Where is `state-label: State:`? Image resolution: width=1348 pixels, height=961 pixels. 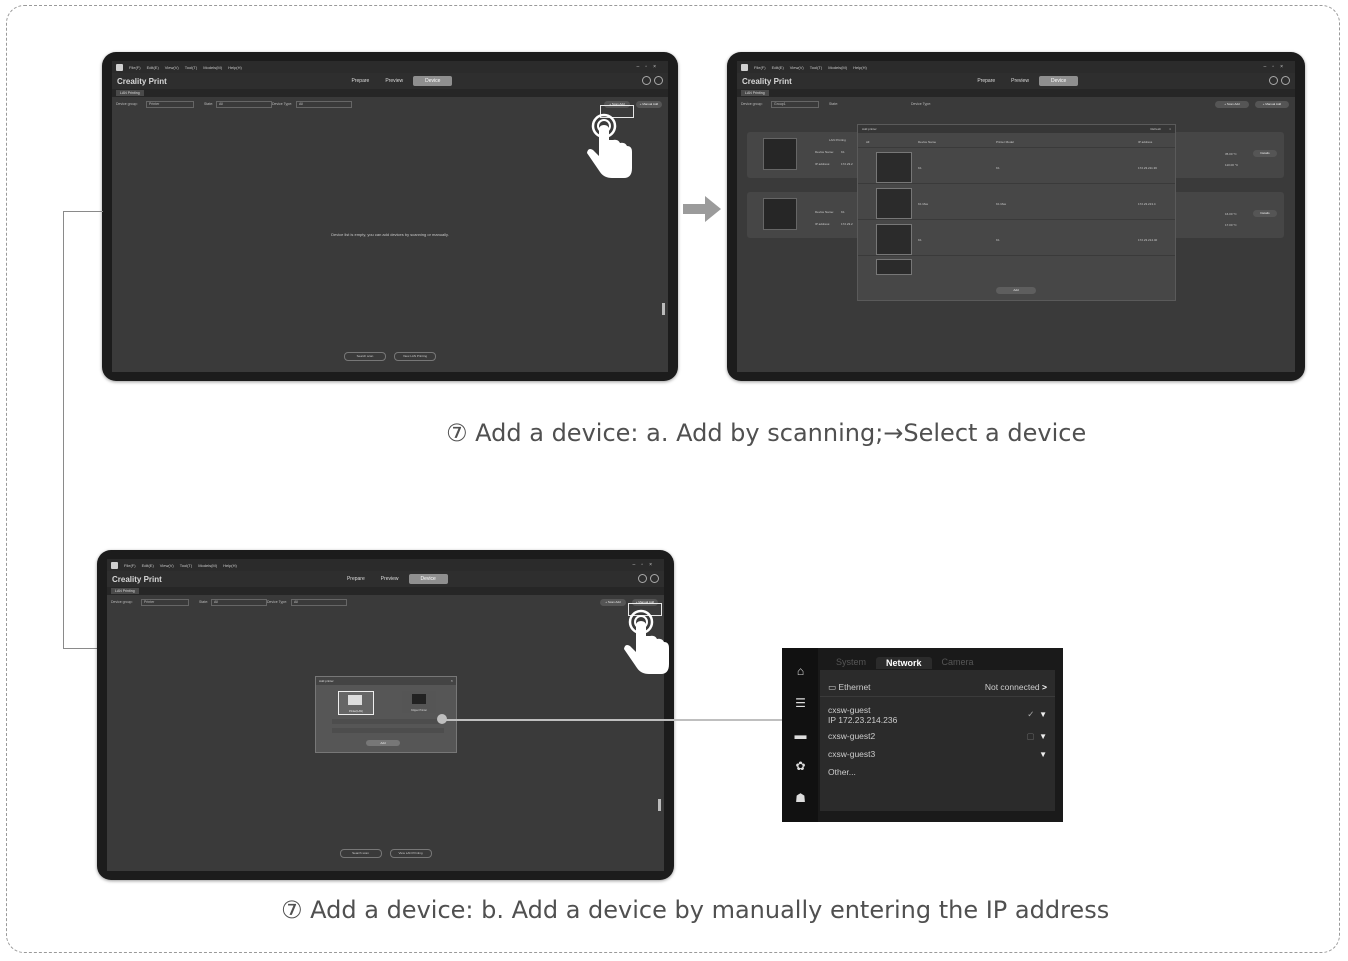 state-label: State: is located at coordinates (204, 602).